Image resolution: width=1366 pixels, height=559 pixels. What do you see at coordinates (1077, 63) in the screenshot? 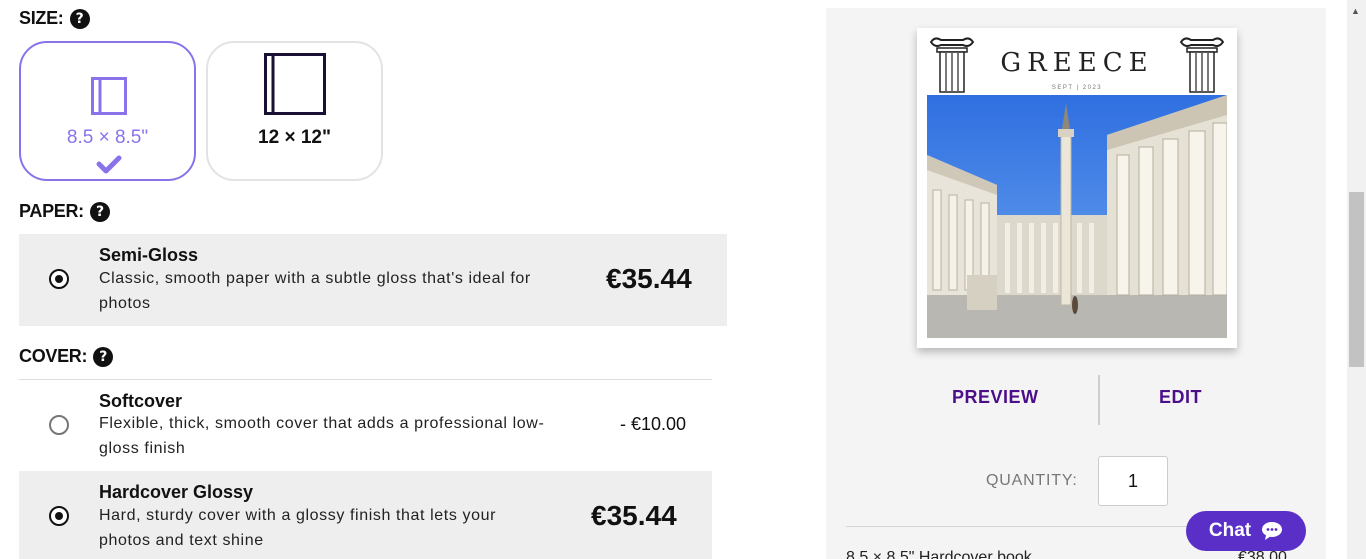
I see `book-title: GREECE` at bounding box center [1077, 63].